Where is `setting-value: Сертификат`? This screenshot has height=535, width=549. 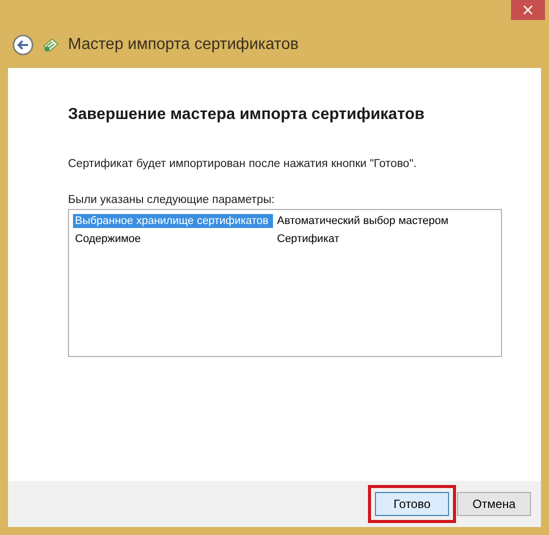
setting-value: Сертификат is located at coordinates (308, 239).